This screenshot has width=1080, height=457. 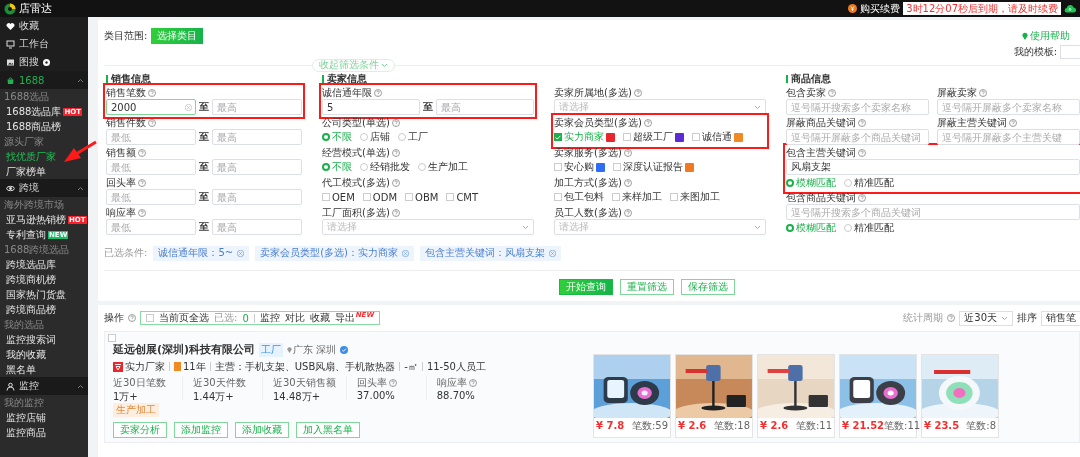 I want to click on field-label: 响应率, so click(x=121, y=212).